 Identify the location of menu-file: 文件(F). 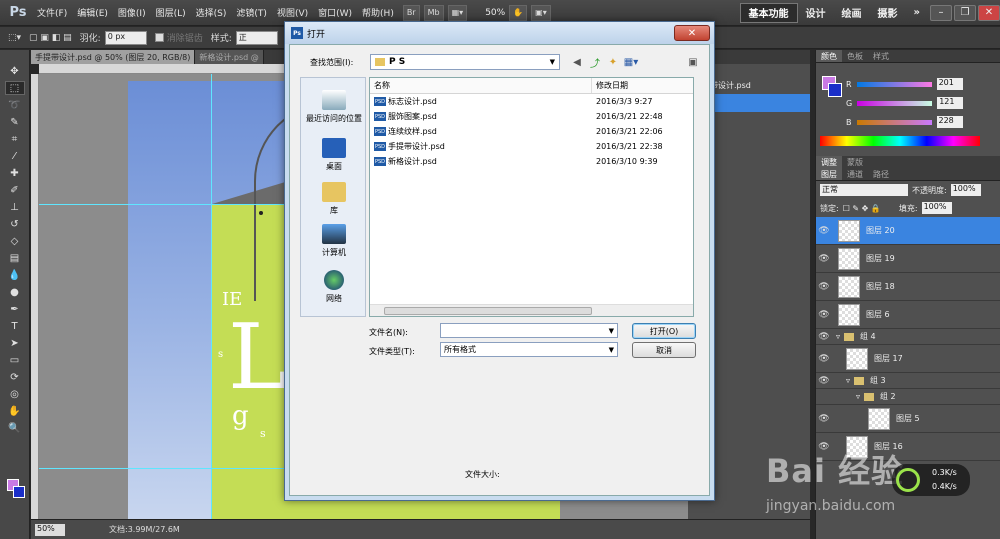
(52, 12).